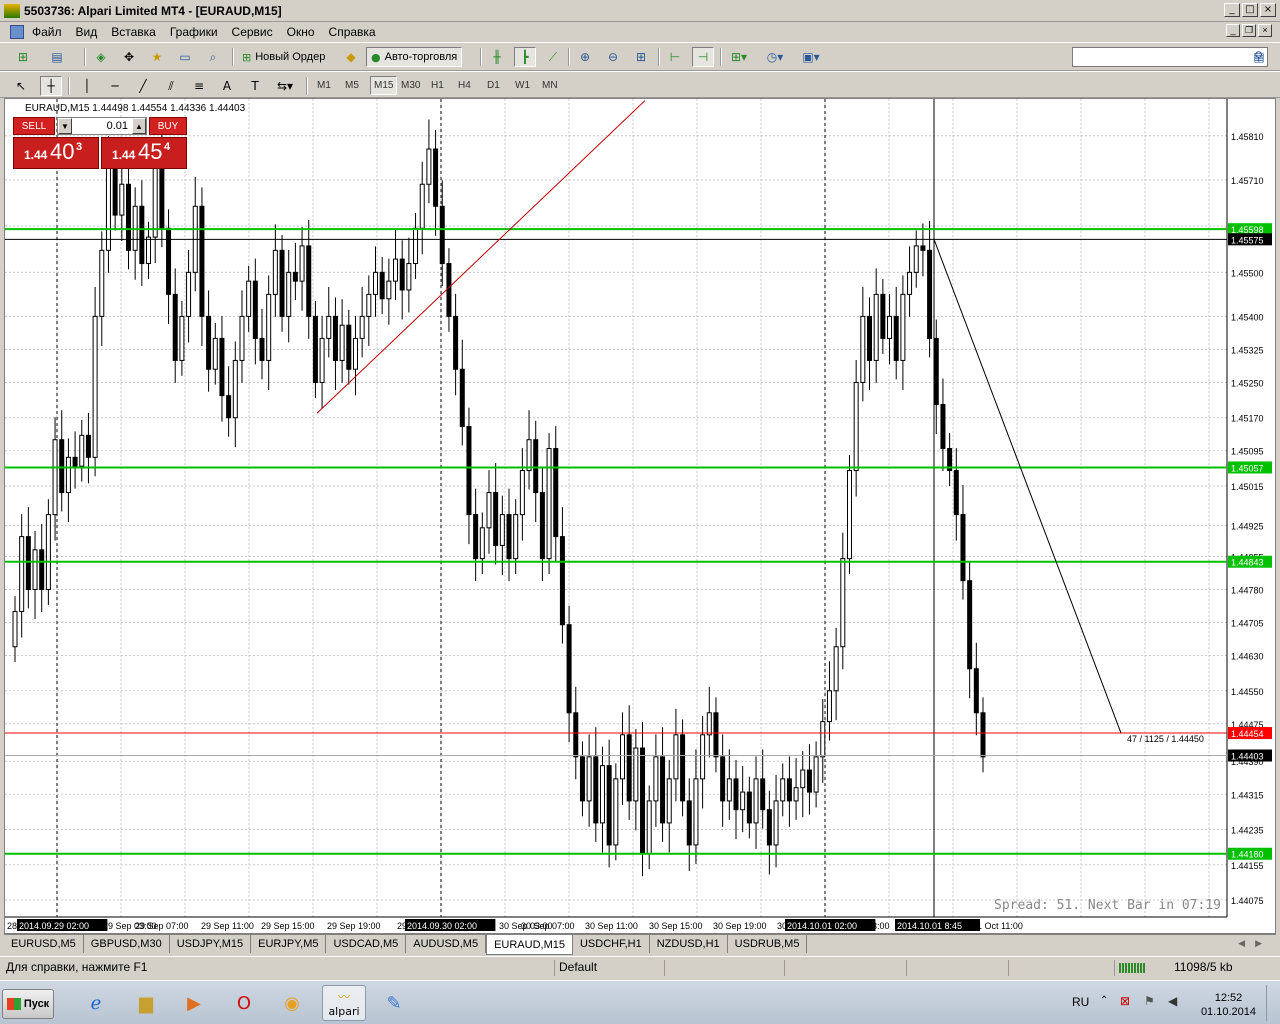  I want to click on internet-explorer-icon: ℯ, so click(96, 1003).